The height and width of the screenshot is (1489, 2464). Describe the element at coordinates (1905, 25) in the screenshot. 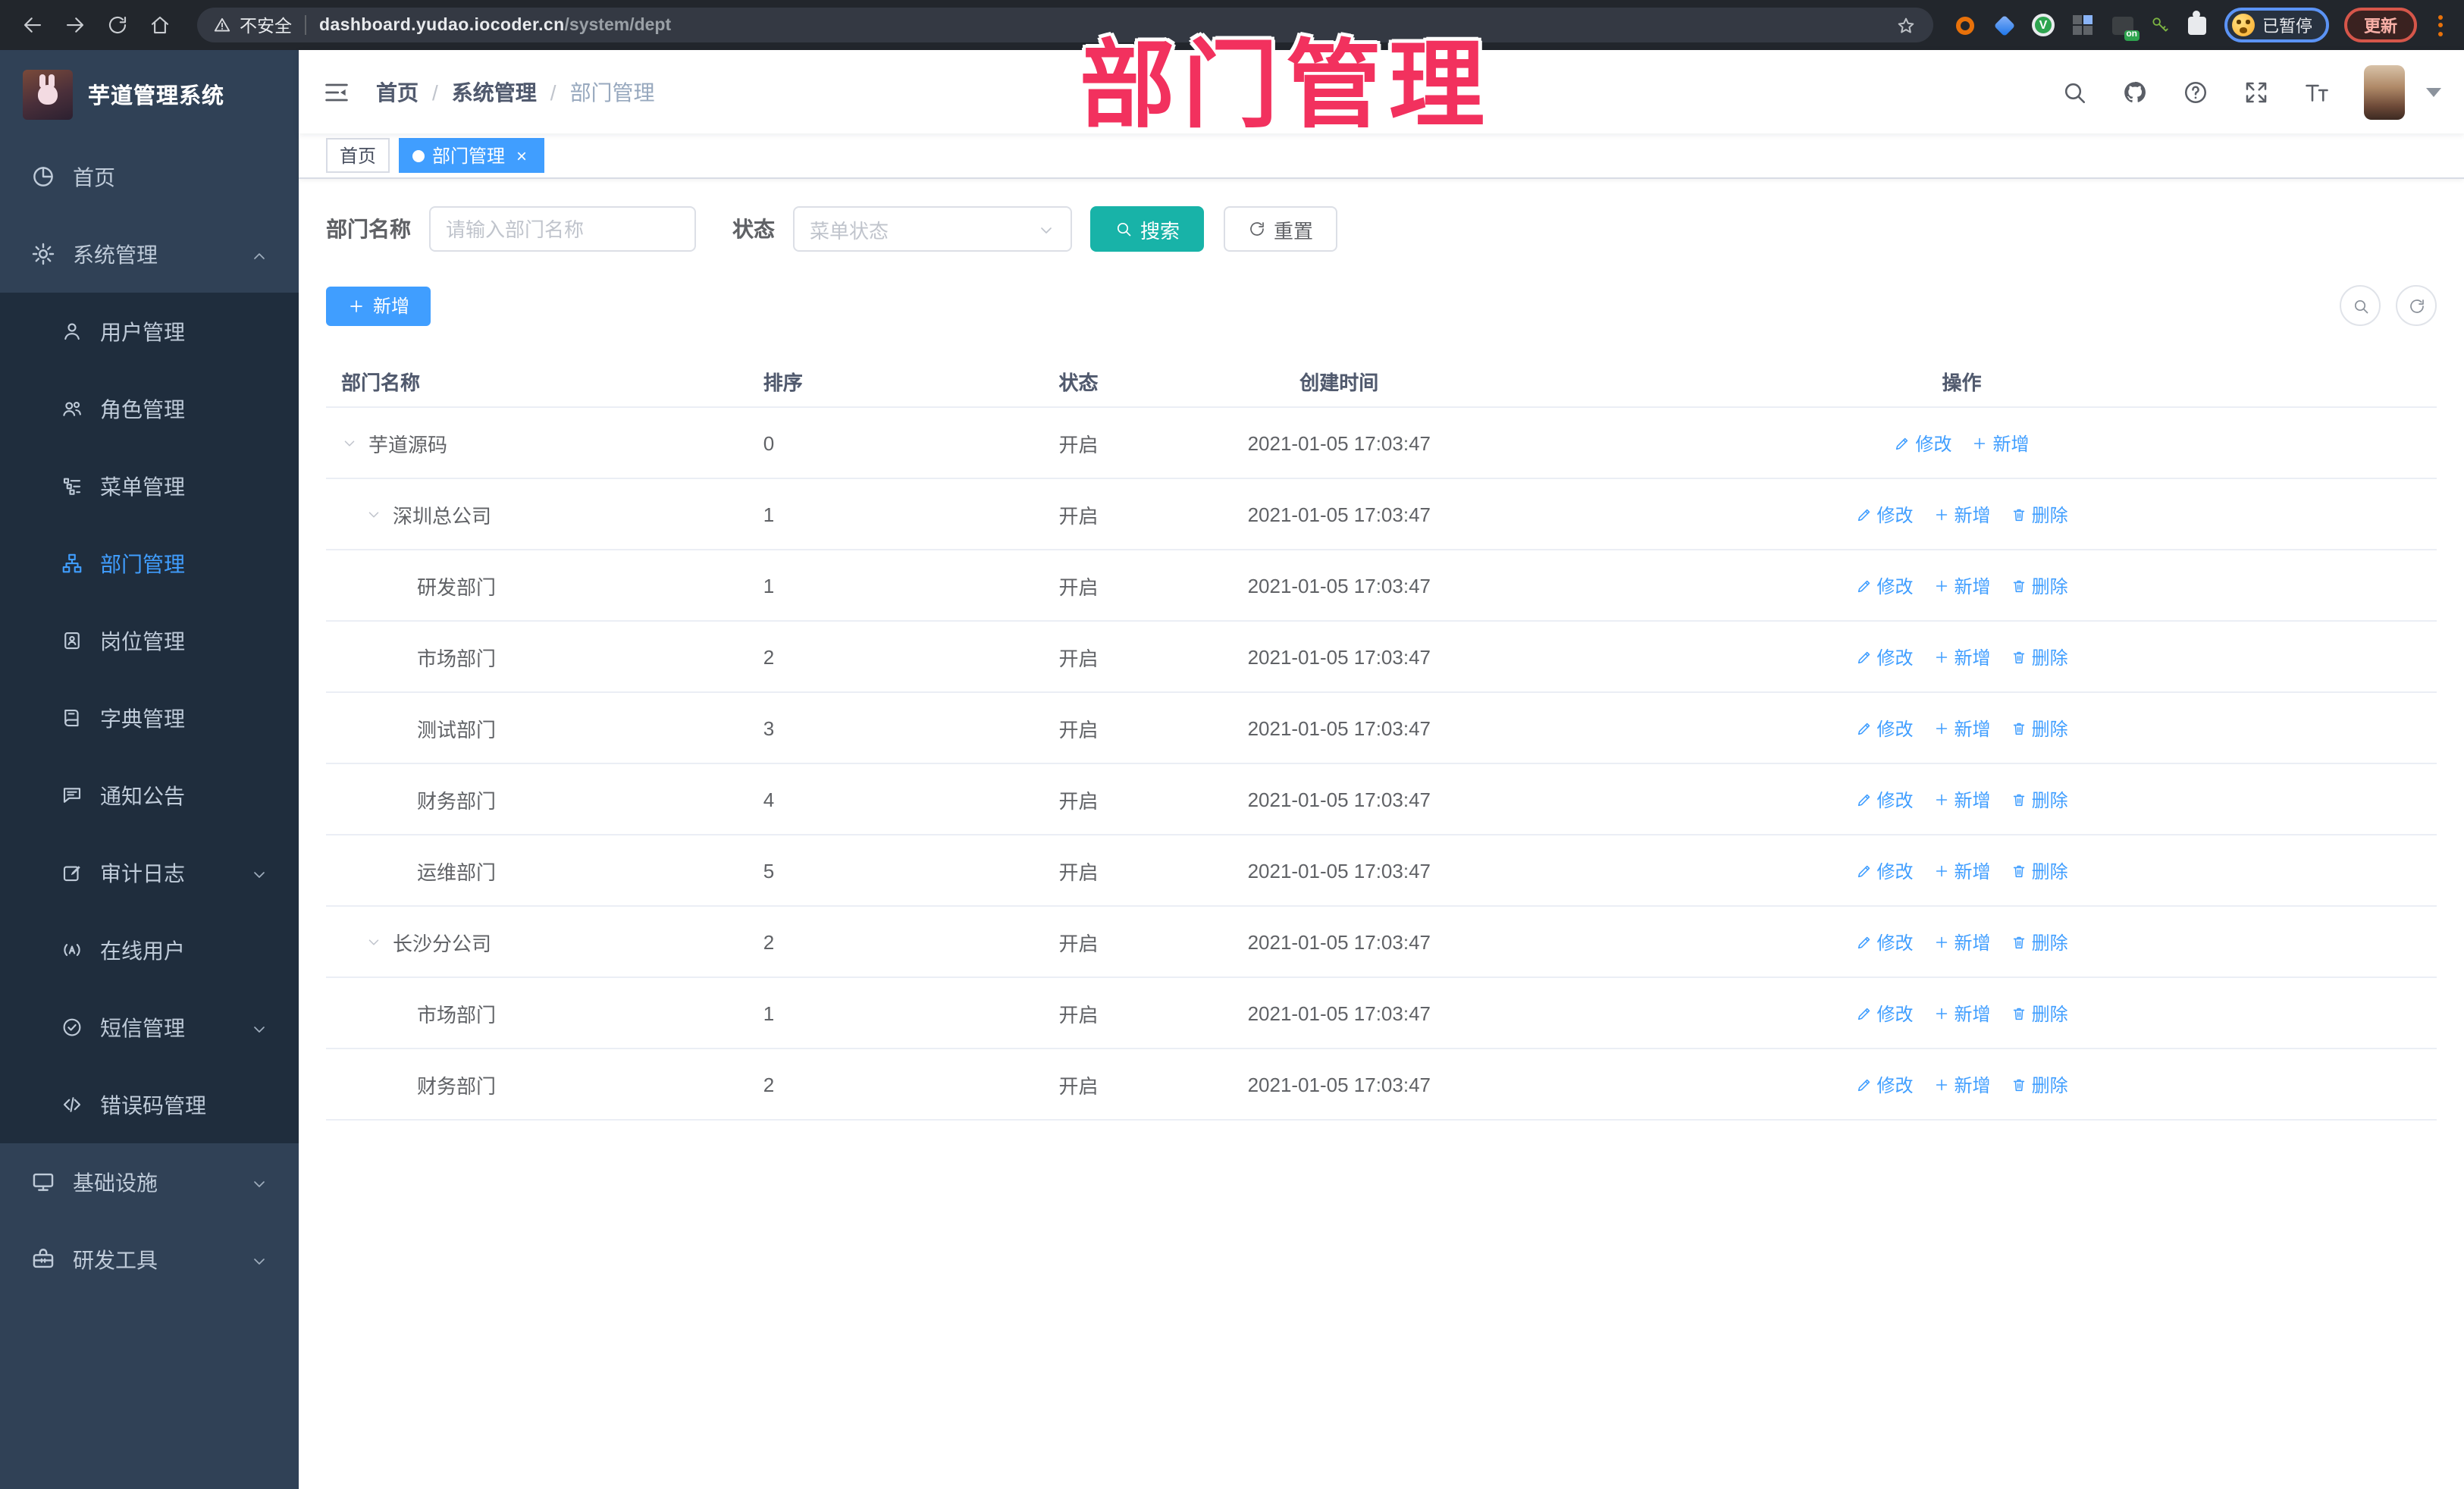

I see `bookmark-star-icon` at that location.